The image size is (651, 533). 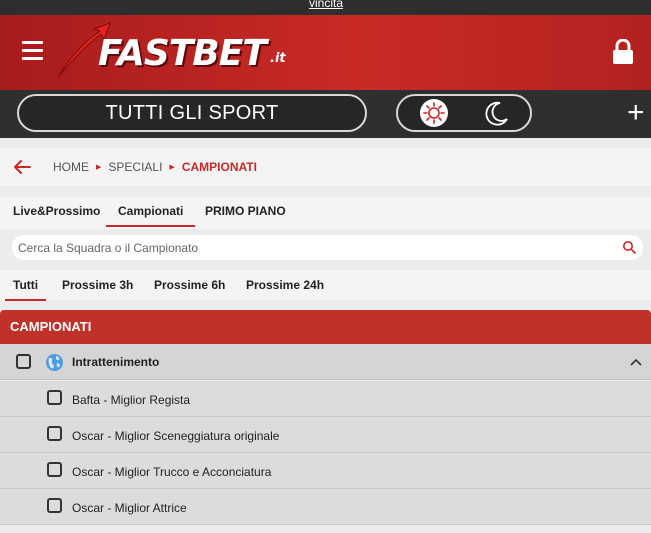 I want to click on breadcrumb-campionati: CAMPIONATI, so click(x=219, y=167).